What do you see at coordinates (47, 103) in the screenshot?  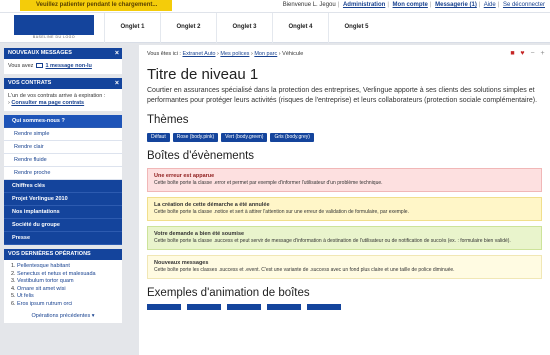 I see `contracts-link: Consulter ma page contrats` at bounding box center [47, 103].